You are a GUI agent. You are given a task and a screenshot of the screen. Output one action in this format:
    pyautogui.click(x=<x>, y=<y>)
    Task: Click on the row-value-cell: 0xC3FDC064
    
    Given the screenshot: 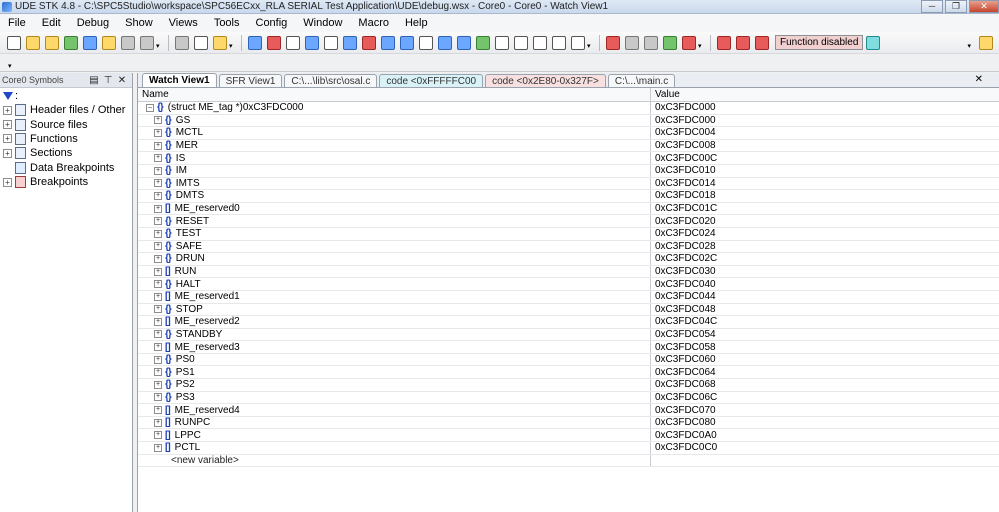 What is the action you would take?
    pyautogui.click(x=825, y=372)
    